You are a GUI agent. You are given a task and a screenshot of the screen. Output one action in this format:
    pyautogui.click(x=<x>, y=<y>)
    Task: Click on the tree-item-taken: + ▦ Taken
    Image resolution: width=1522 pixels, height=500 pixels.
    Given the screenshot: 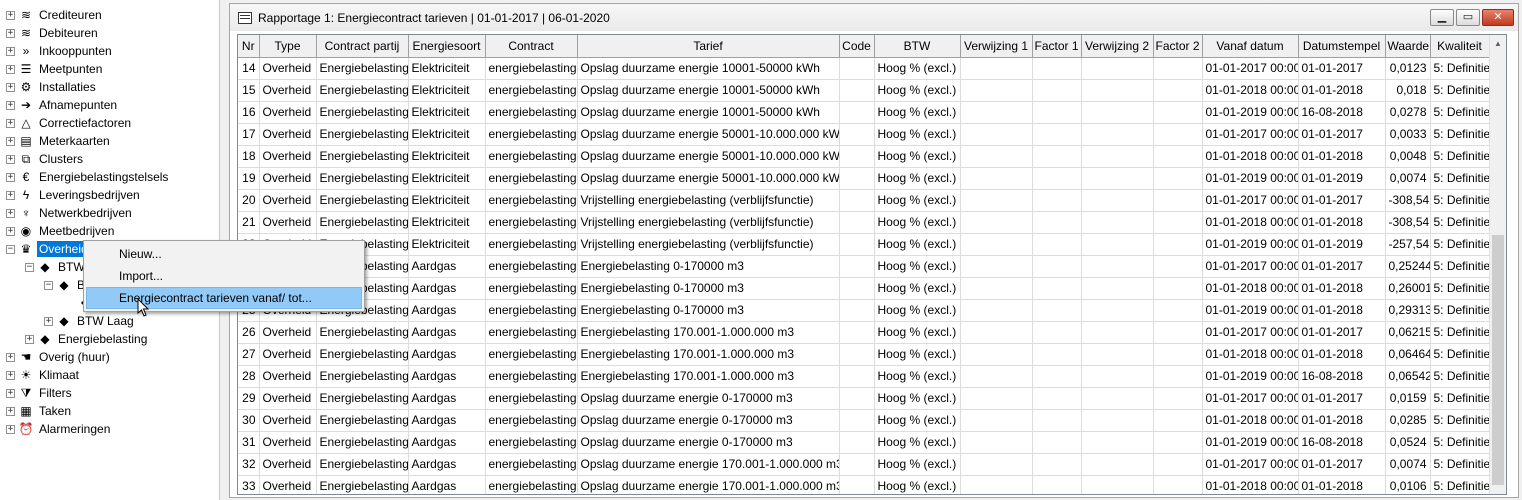 What is the action you would take?
    pyautogui.click(x=109, y=411)
    